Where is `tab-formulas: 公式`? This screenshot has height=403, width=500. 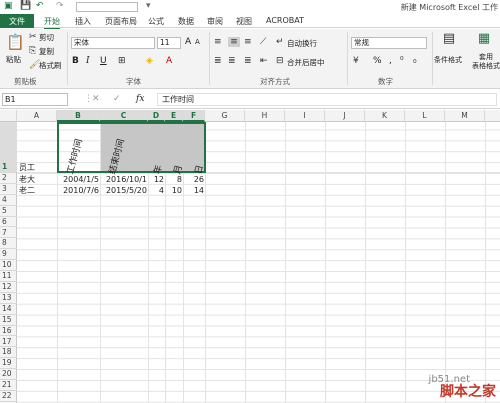 tab-formulas: 公式 is located at coordinates (156, 21).